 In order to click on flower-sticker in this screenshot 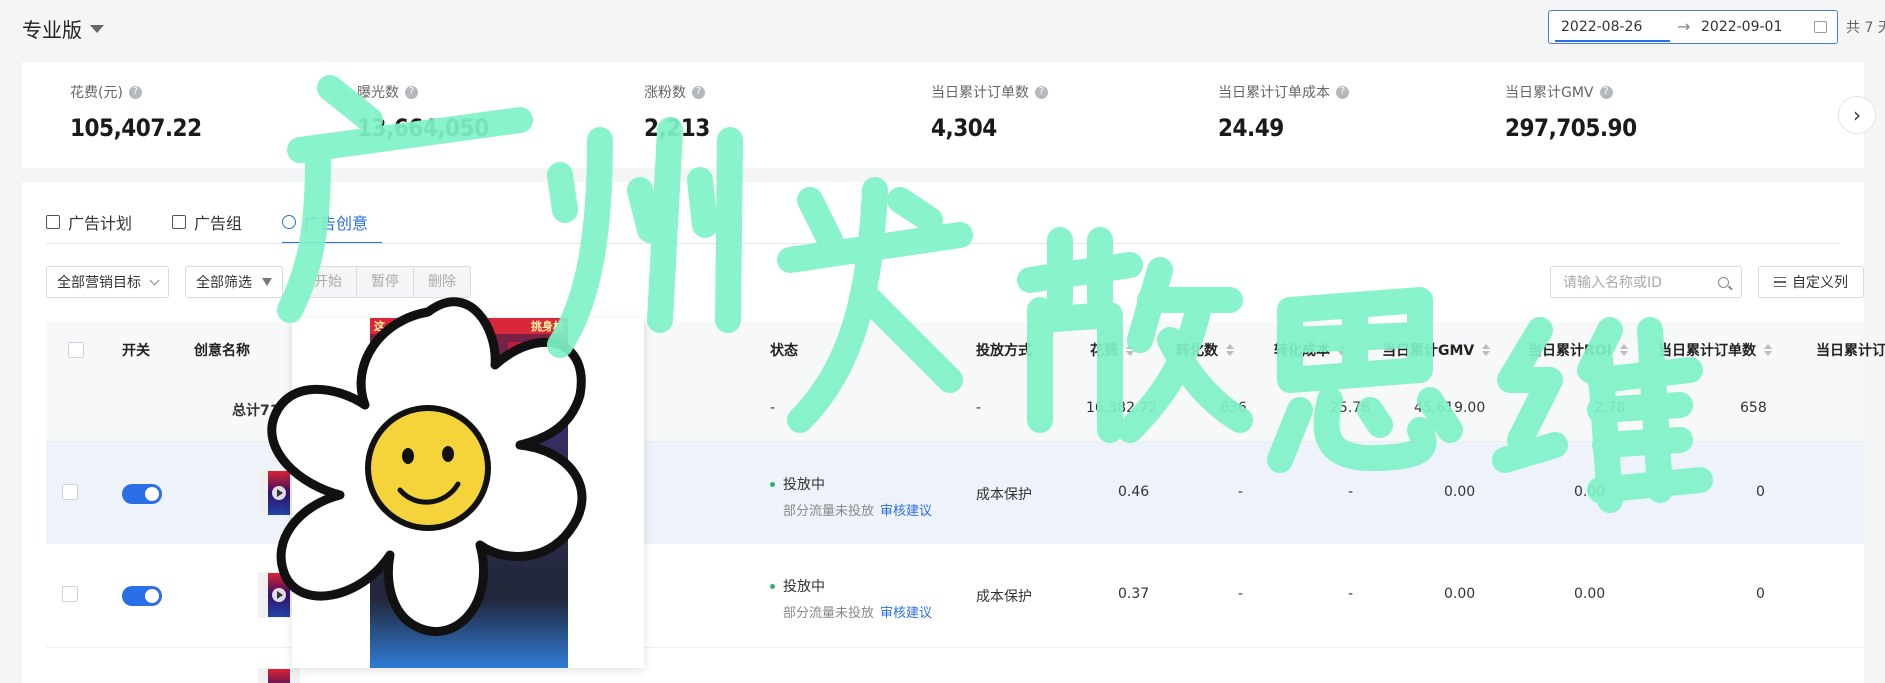, I will do `click(427, 466)`.